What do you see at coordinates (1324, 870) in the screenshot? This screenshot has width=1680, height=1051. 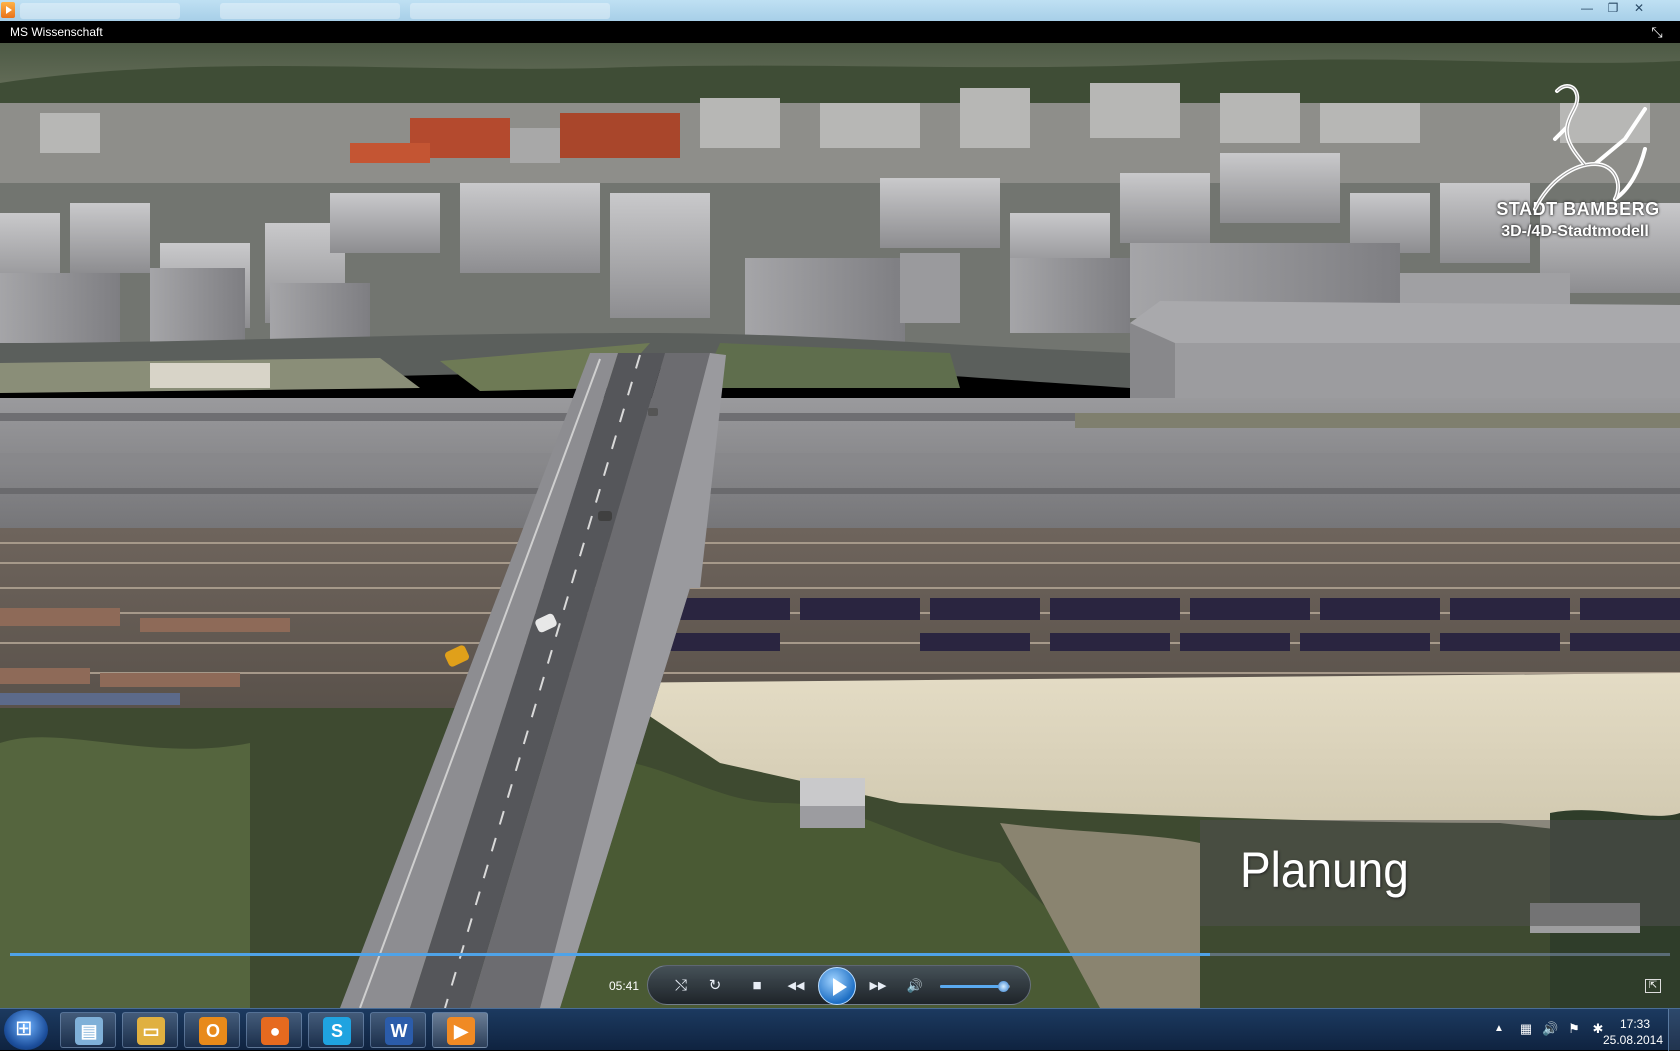 I see `video-caption: Planung` at bounding box center [1324, 870].